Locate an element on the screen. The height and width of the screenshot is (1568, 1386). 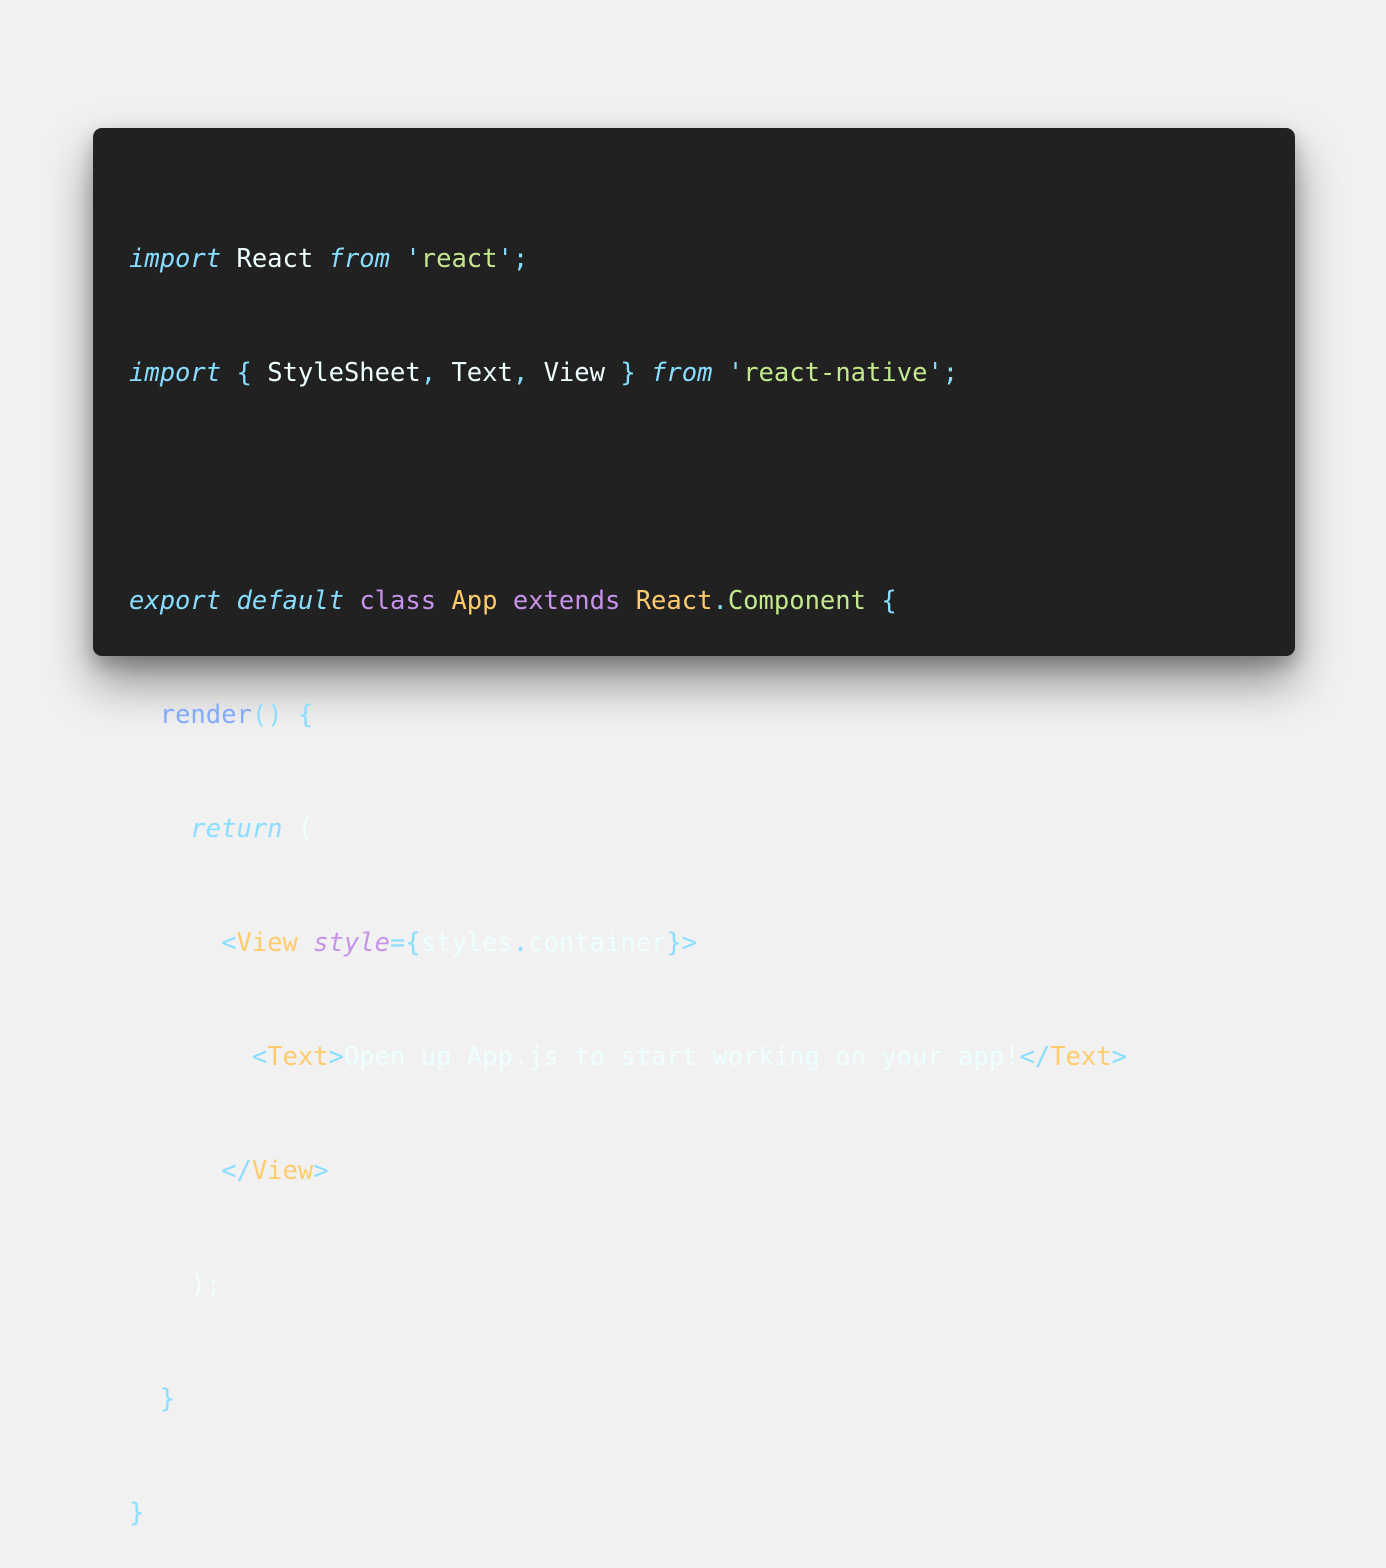
code-line-5: render() { is located at coordinates (628, 715).